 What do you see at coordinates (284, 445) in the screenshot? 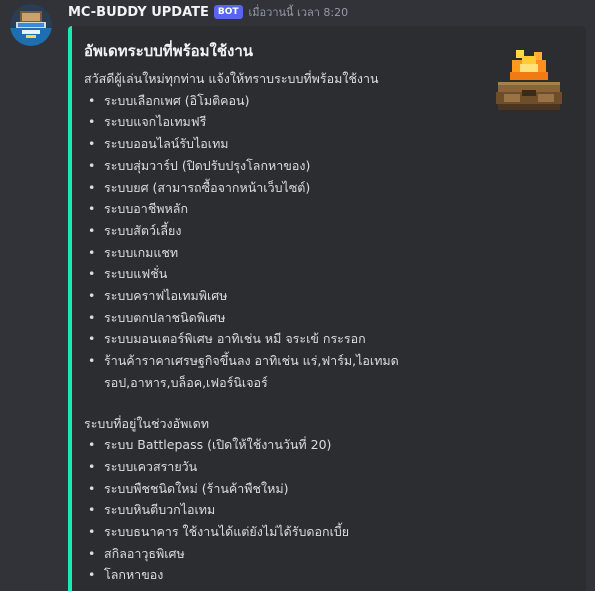
I see `list-item: ระบบ Battlepass (เปิดให้ใช้งานวันที่ 20)` at bounding box center [284, 445].